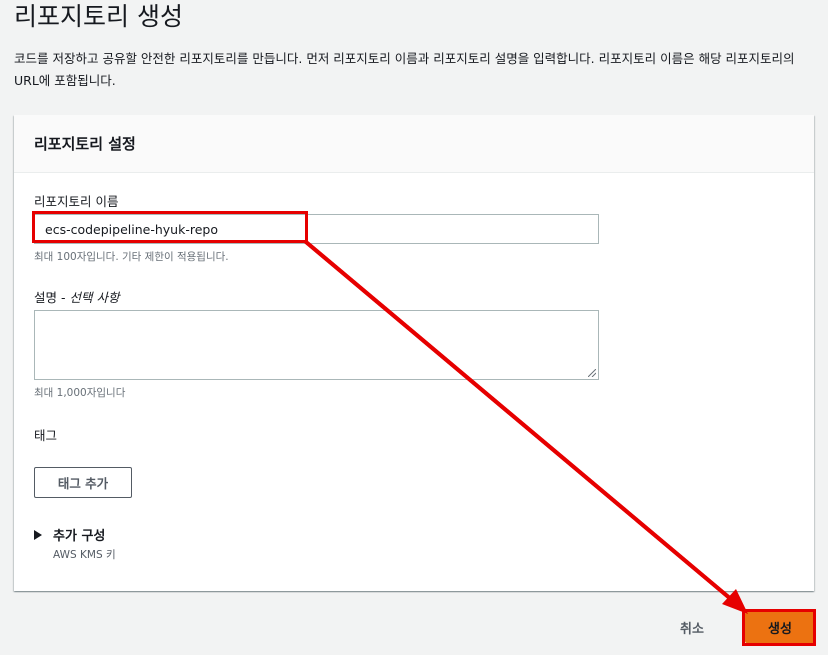 The height and width of the screenshot is (655, 828). What do you see at coordinates (38, 534) in the screenshot?
I see `caret-right-icon` at bounding box center [38, 534].